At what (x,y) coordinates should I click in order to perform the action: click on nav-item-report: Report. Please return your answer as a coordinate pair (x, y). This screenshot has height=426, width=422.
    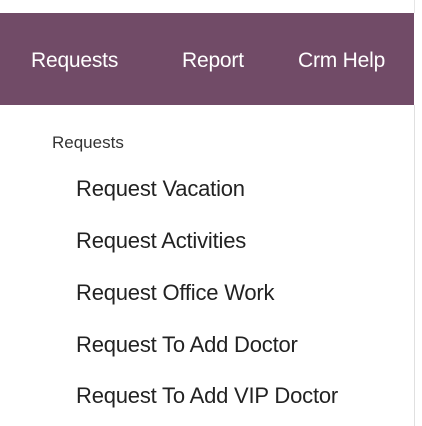
    Looking at the image, I should click on (213, 61).